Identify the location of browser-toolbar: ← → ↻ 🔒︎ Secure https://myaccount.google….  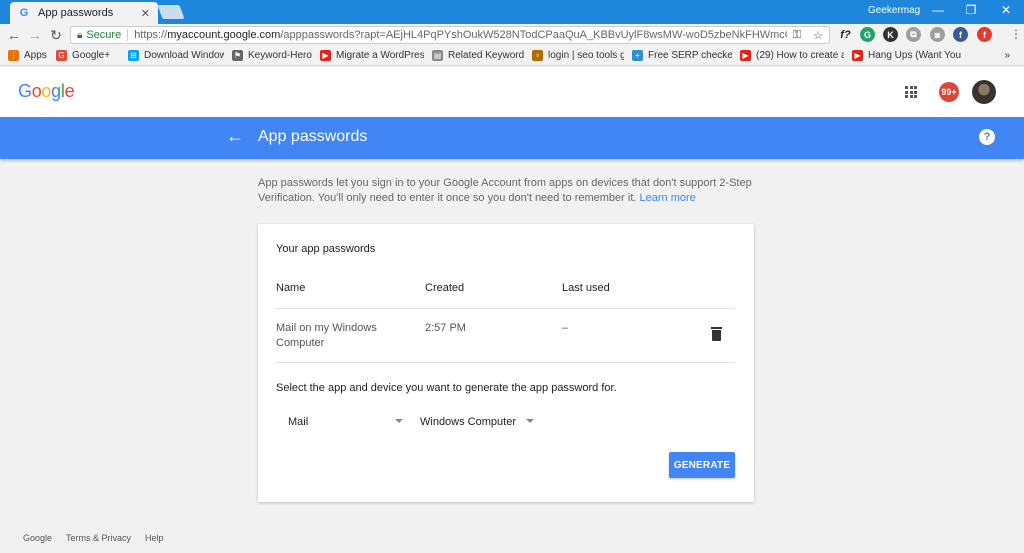
(512, 35).